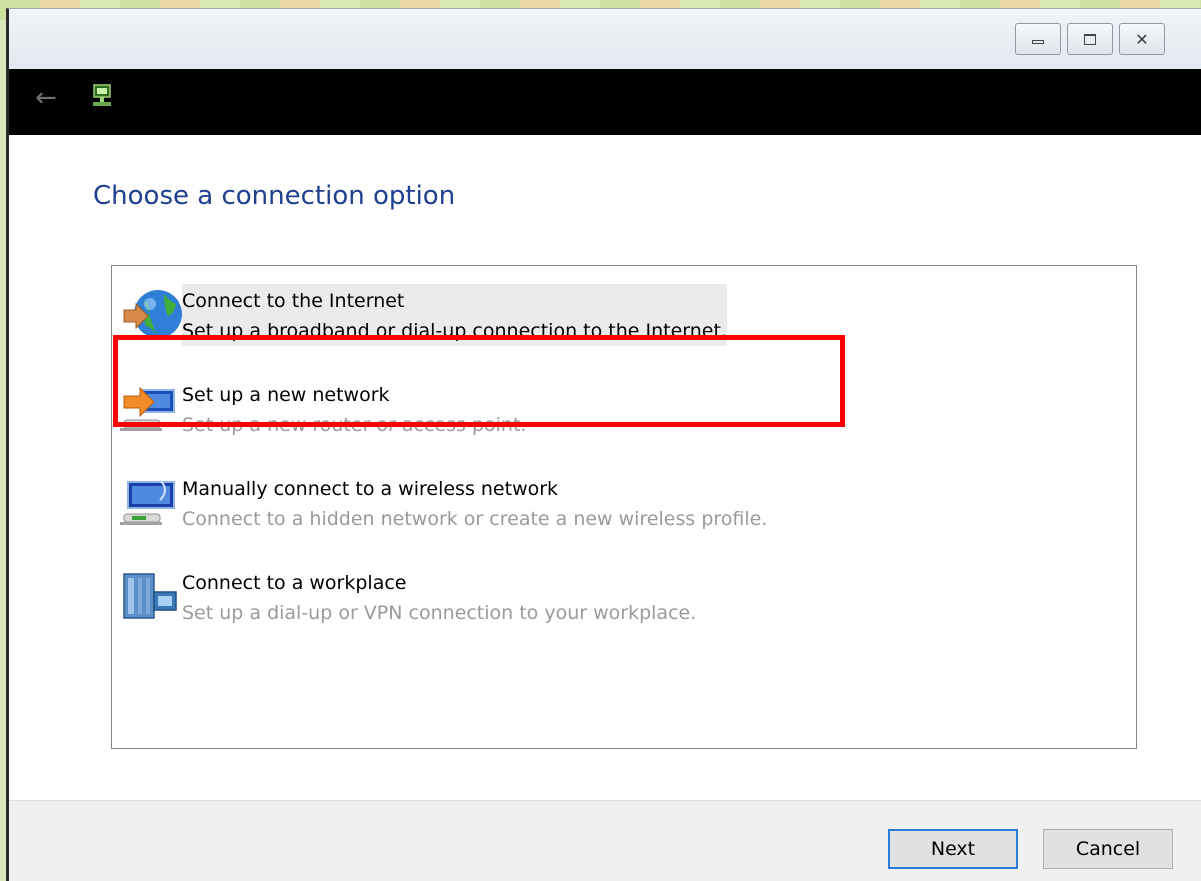 The image size is (1201, 881). Describe the element at coordinates (102, 95) in the screenshot. I see `network-connection-icon` at that location.